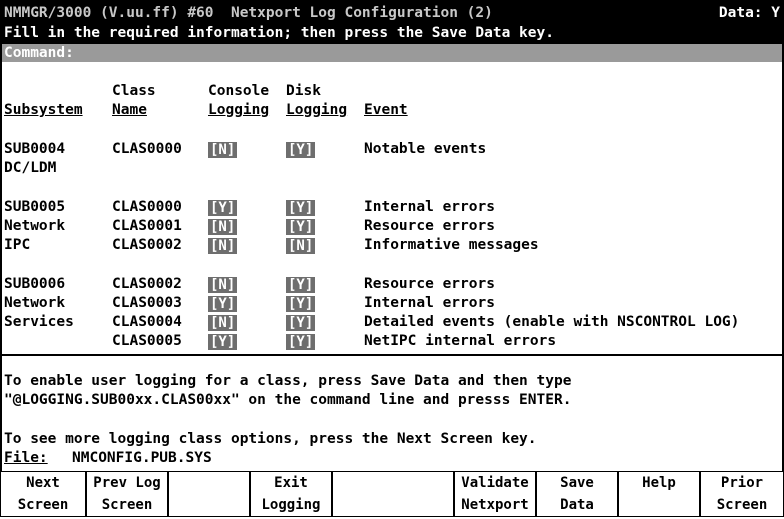 This screenshot has height=519, width=784. Describe the element at coordinates (239, 110) in the screenshot. I see `column-header-console-logging: Logging` at that location.